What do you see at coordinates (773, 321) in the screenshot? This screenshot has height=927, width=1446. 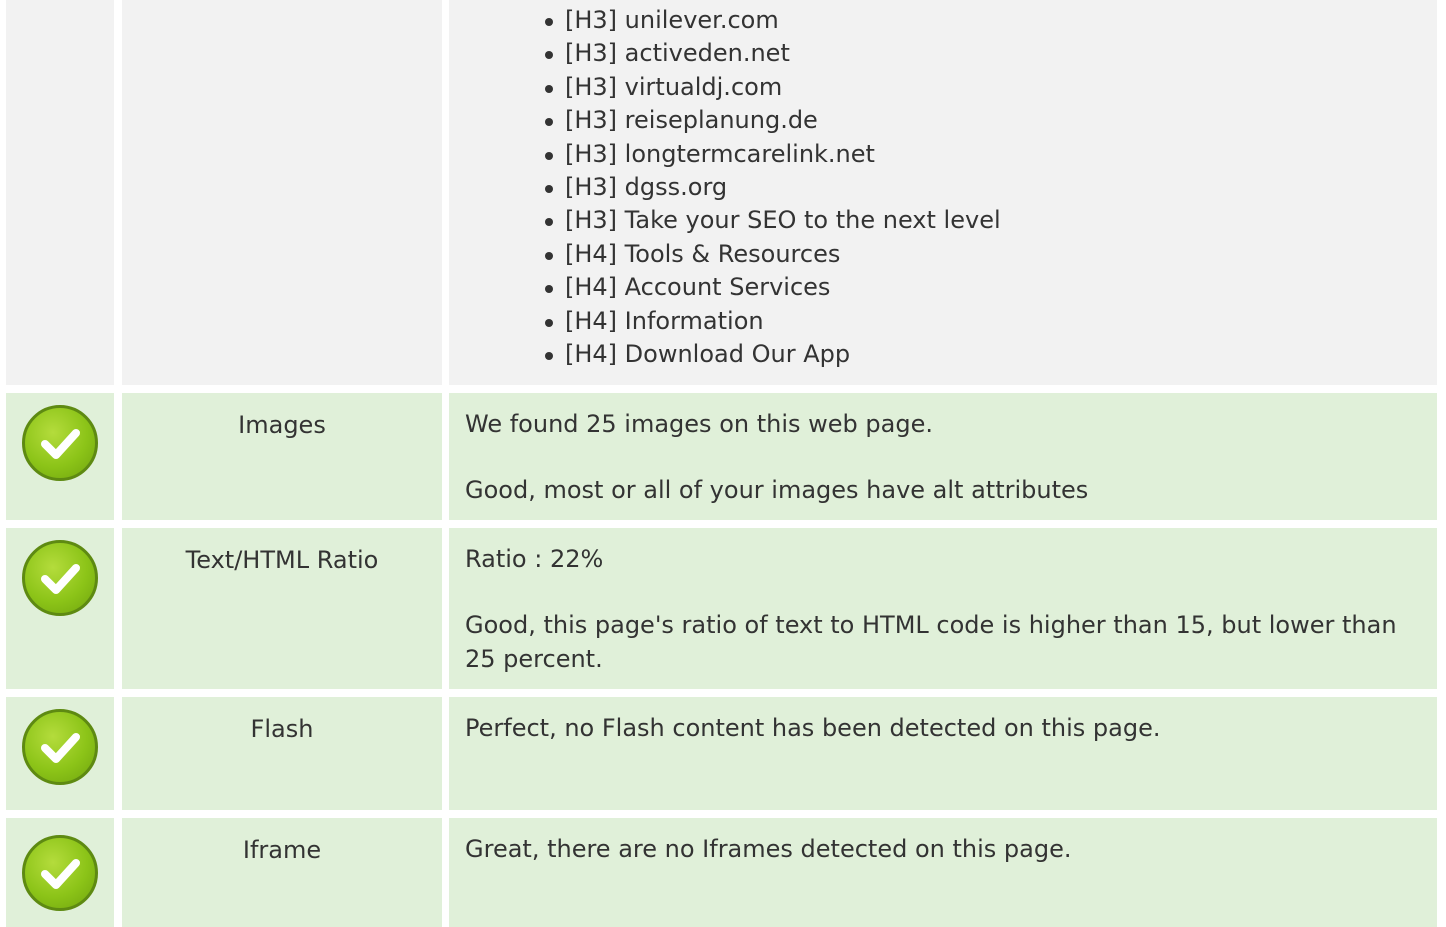 I see `list-item: [H4] Information` at bounding box center [773, 321].